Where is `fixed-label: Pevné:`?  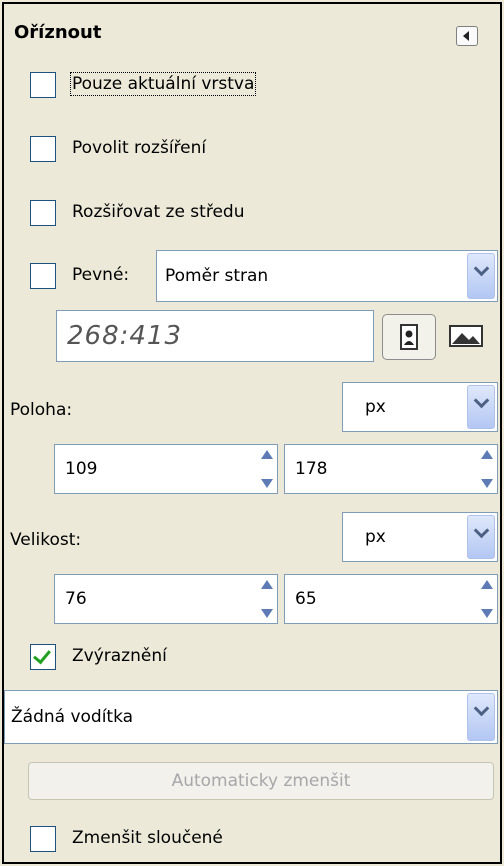 fixed-label: Pevné: is located at coordinates (100, 275).